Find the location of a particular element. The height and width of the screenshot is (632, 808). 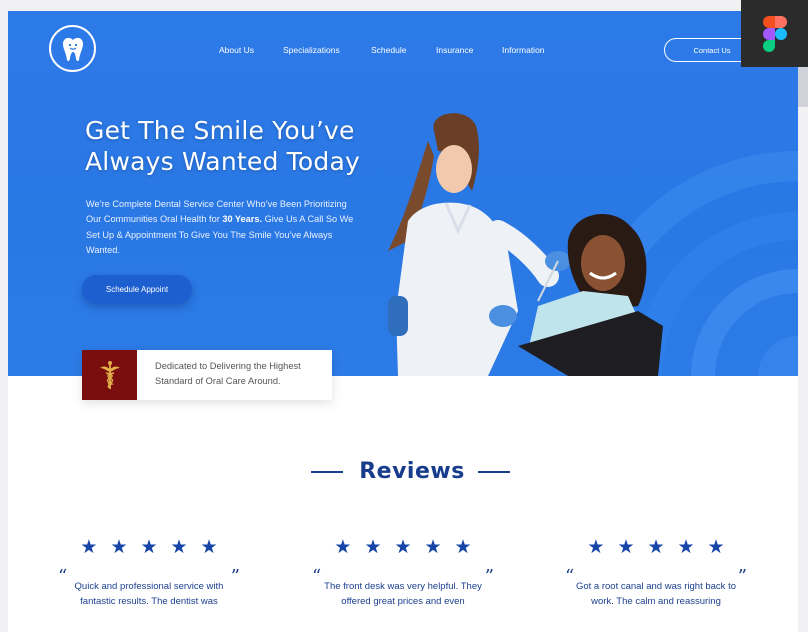

figma-badge is located at coordinates (774, 33).